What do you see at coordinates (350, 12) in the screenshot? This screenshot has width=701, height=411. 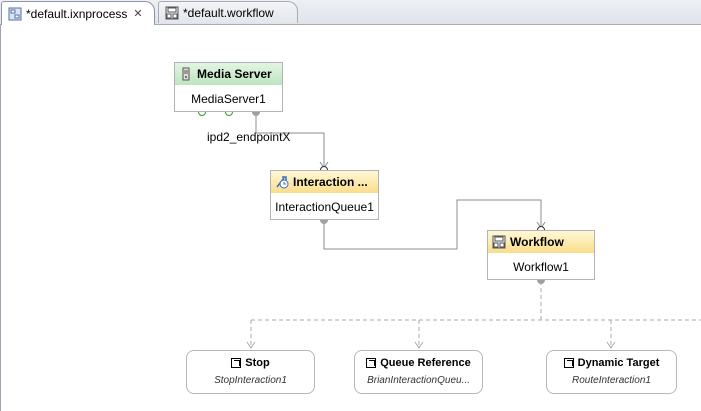 I see `editor-tab-bar: *default.ixnprocess ✕ *default.workflow` at bounding box center [350, 12].